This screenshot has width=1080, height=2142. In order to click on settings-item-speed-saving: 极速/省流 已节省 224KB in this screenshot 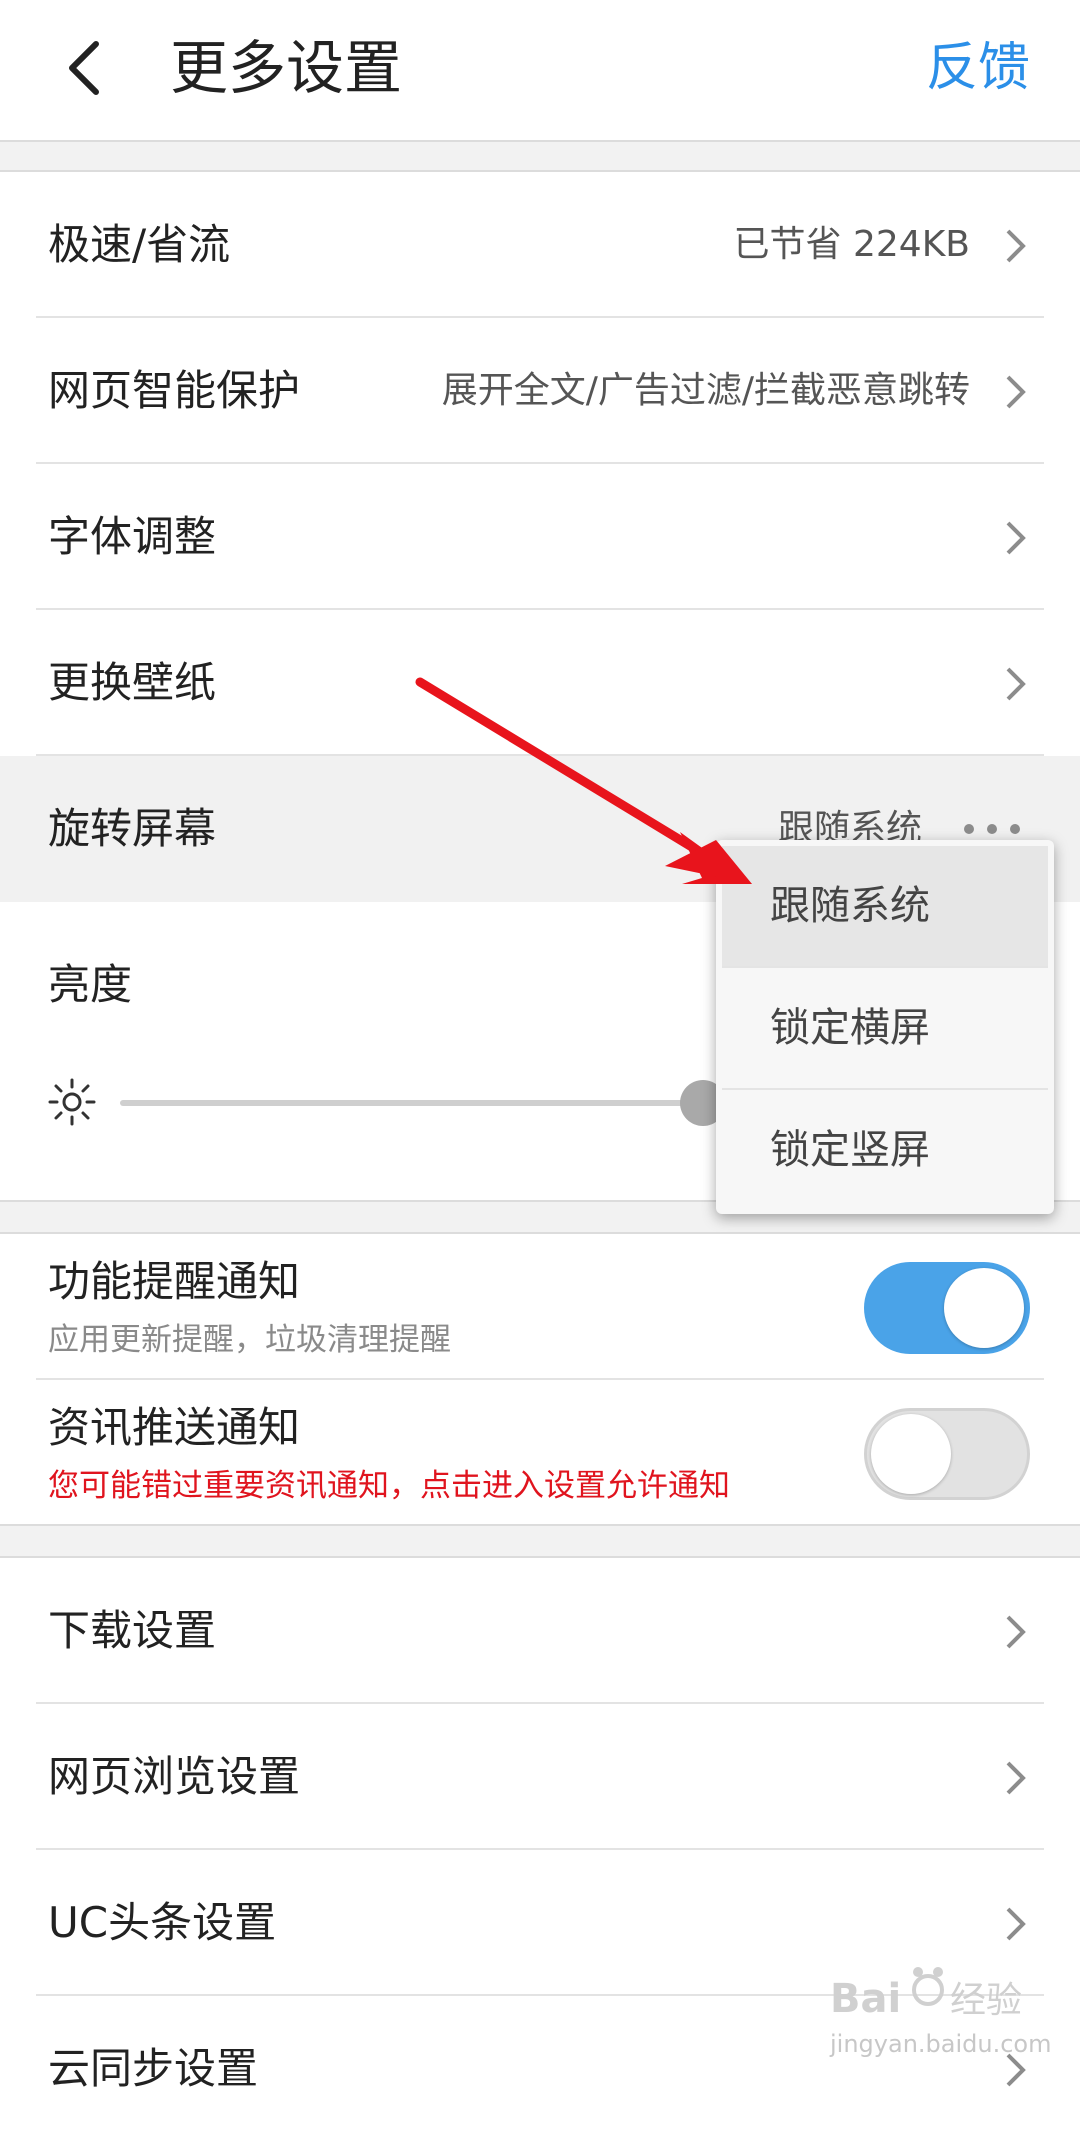, I will do `click(540, 245)`.